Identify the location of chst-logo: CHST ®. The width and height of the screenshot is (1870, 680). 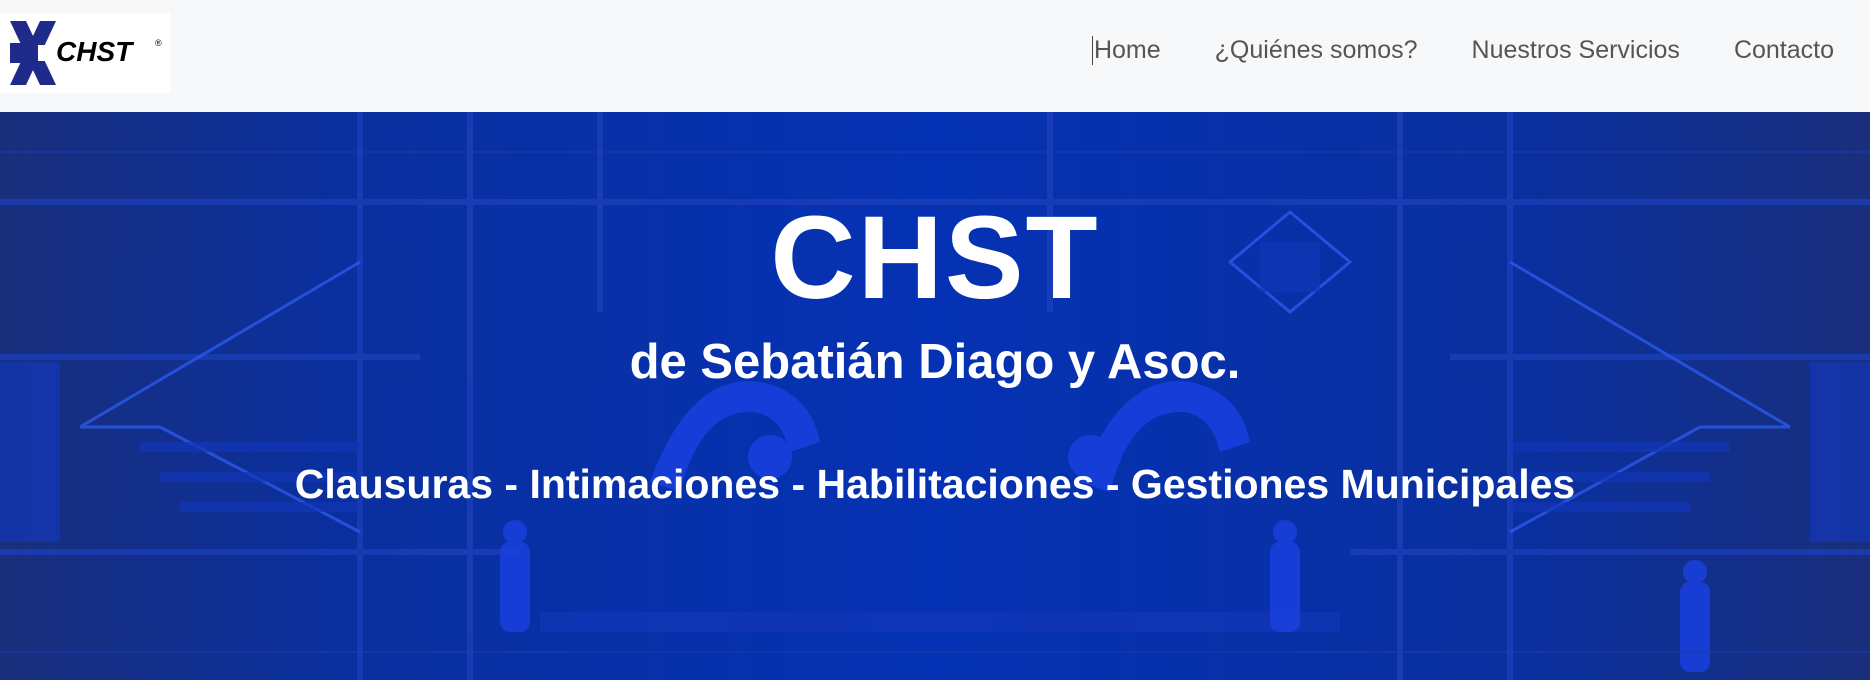
(85, 53).